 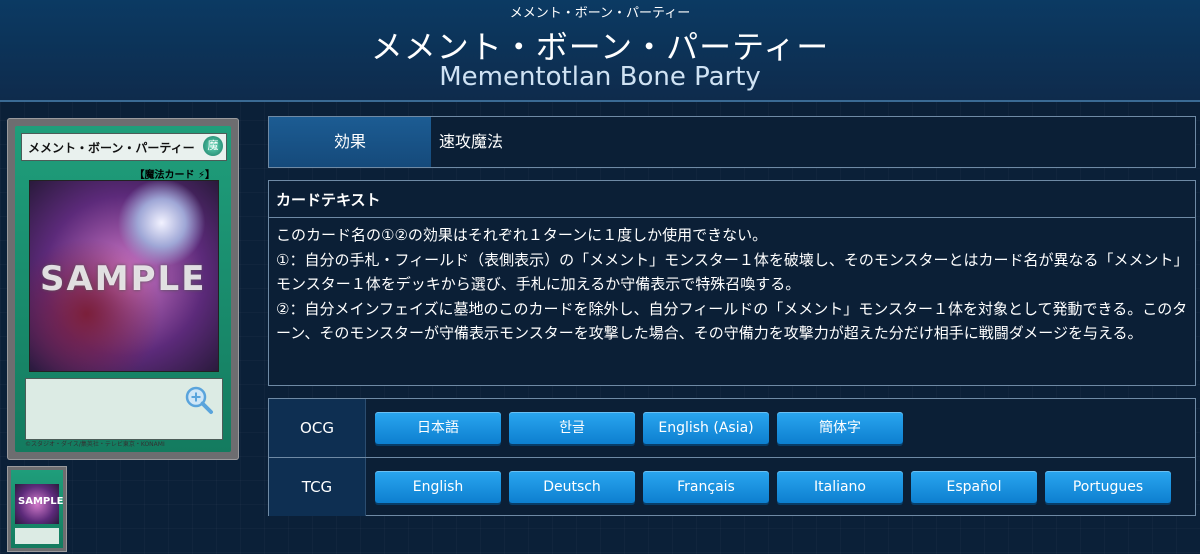 I want to click on ocg-language-row: OCG 日本語 한글 English (Asia) 簡体字, so click(x=732, y=428).